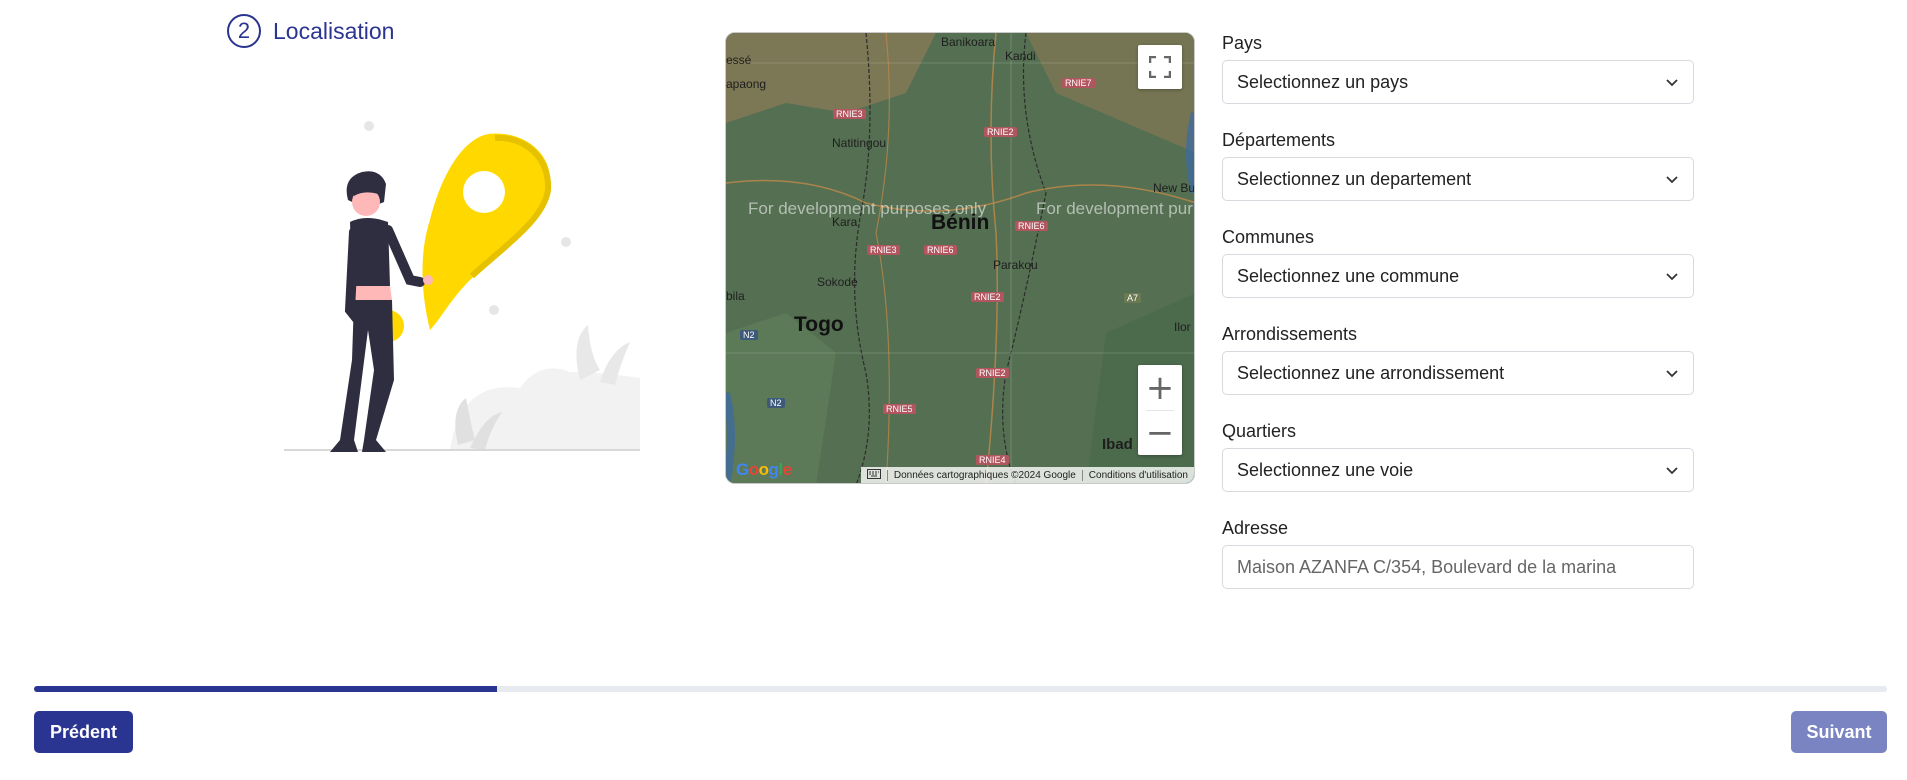  What do you see at coordinates (992, 460) in the screenshot?
I see `map-road: RNIE4` at bounding box center [992, 460].